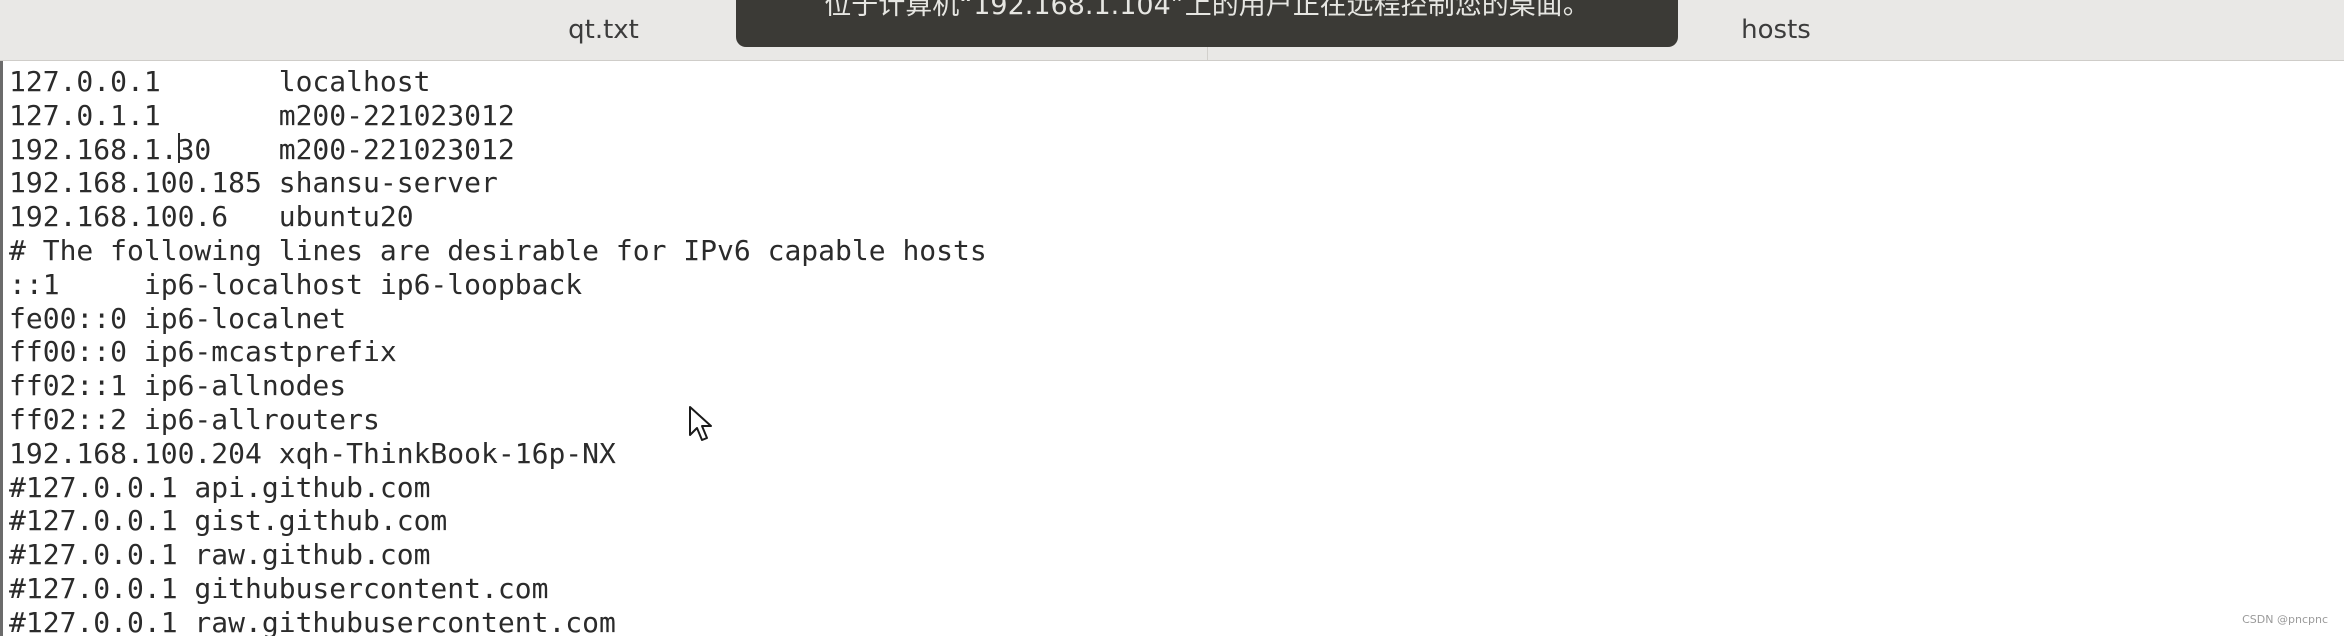 The width and height of the screenshot is (2344, 636). I want to click on editor-line: ff02::2 ip6-allrouters, so click(498, 420).